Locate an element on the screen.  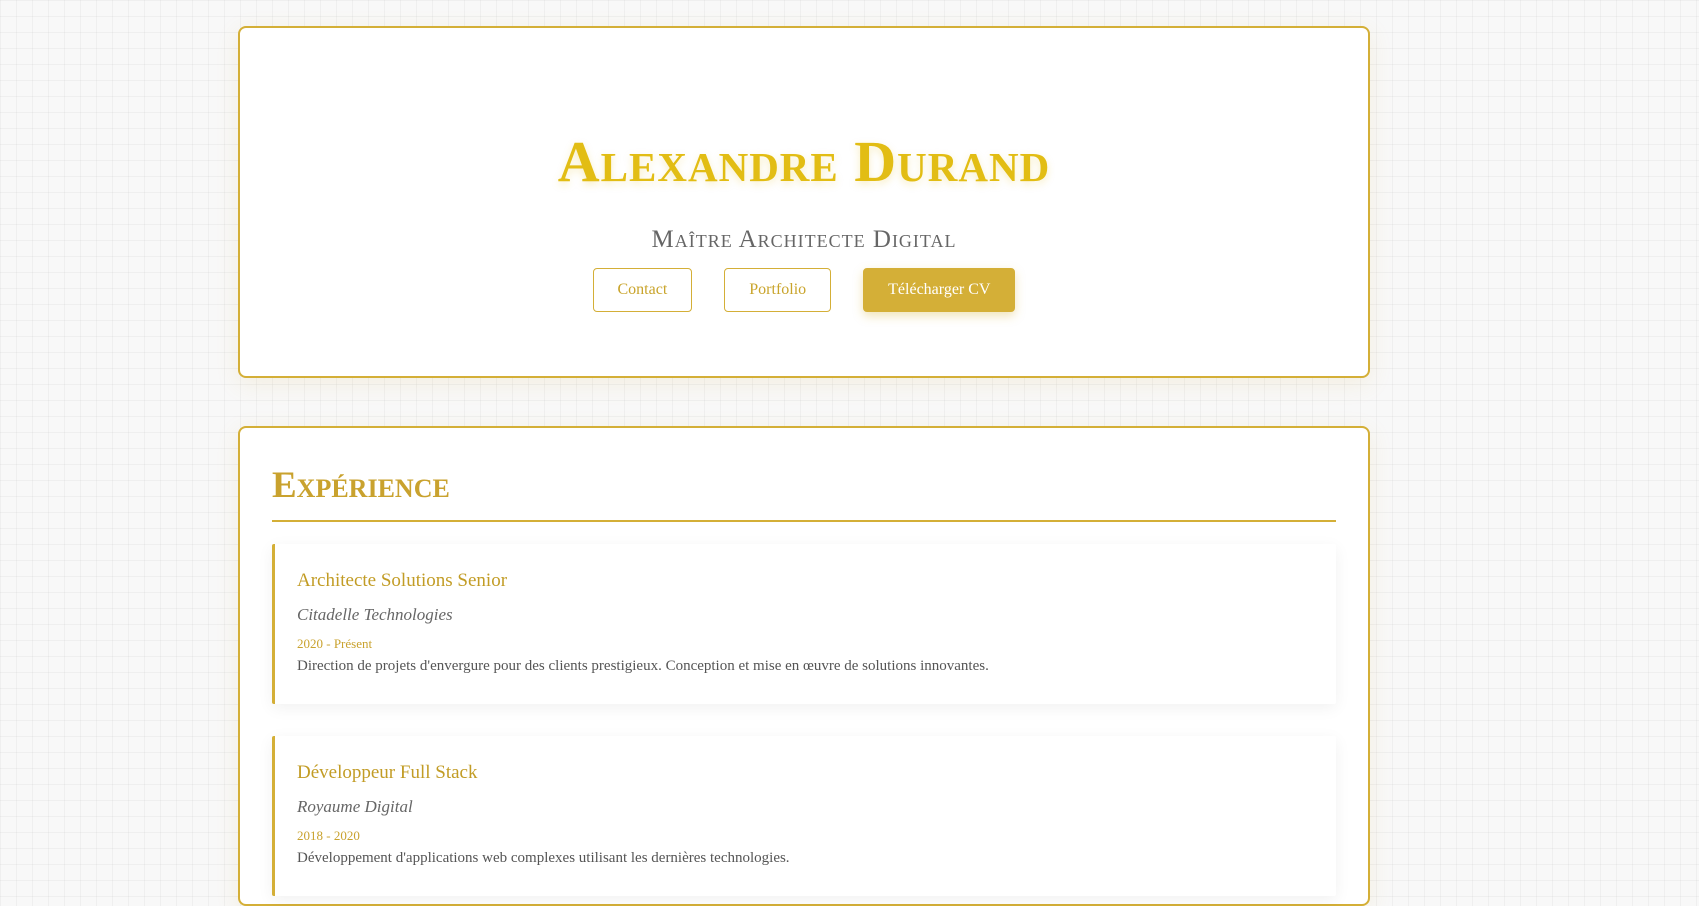
experience-heading: Expérience is located at coordinates (361, 485).